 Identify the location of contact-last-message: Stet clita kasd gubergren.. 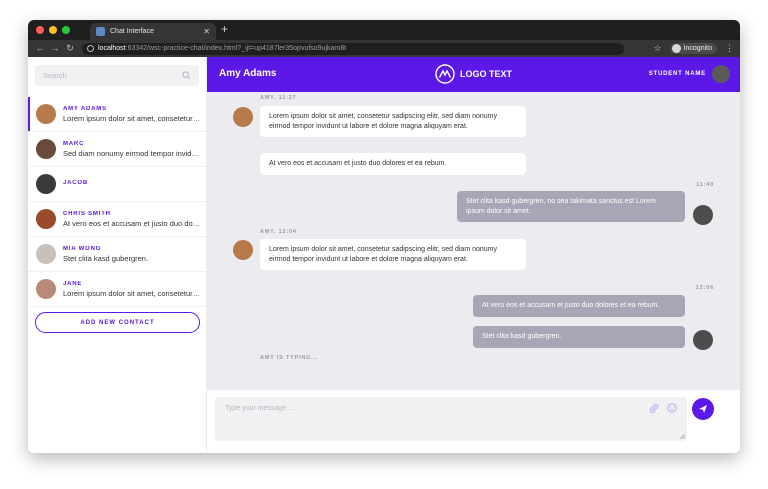
(106, 258).